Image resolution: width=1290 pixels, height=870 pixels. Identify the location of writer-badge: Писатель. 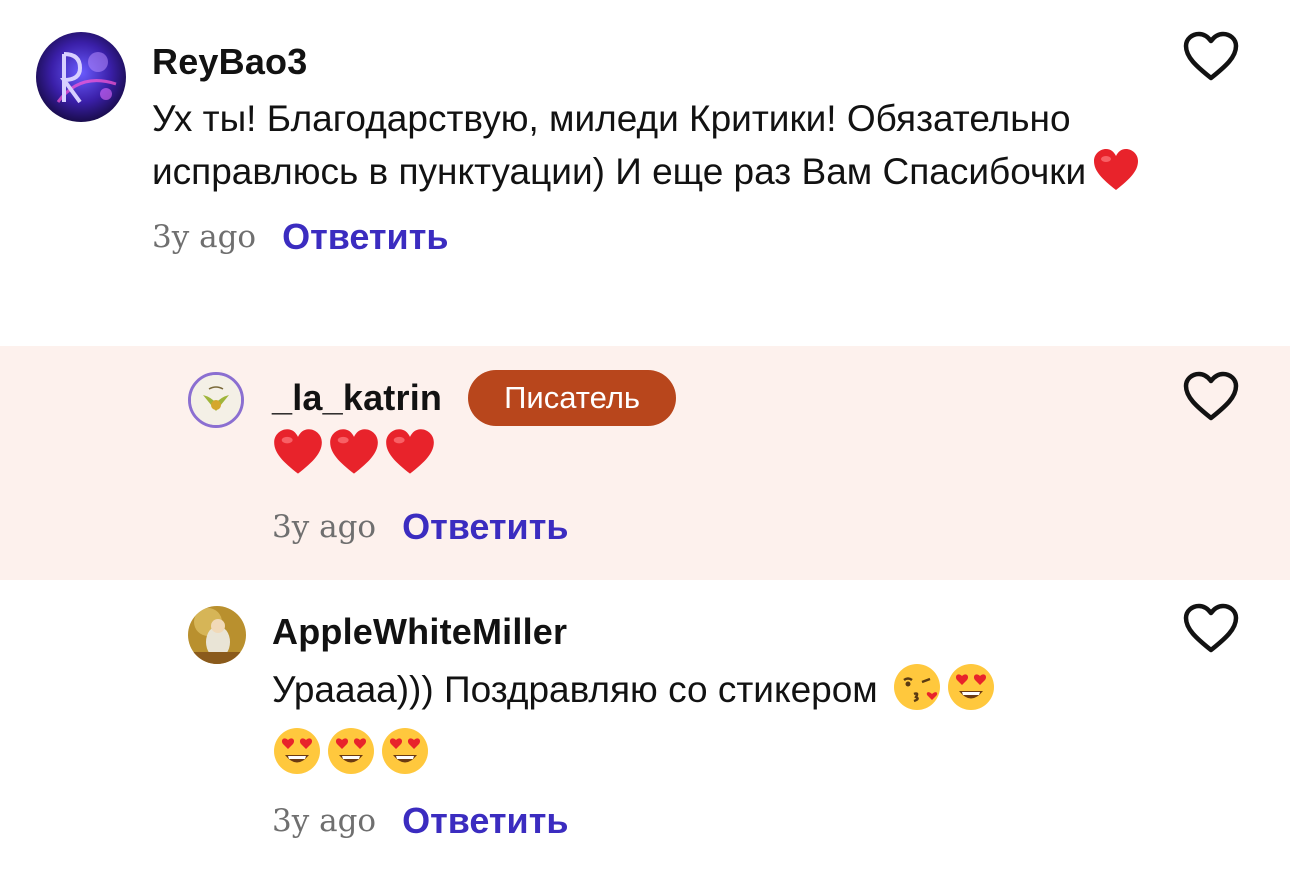
(572, 398).